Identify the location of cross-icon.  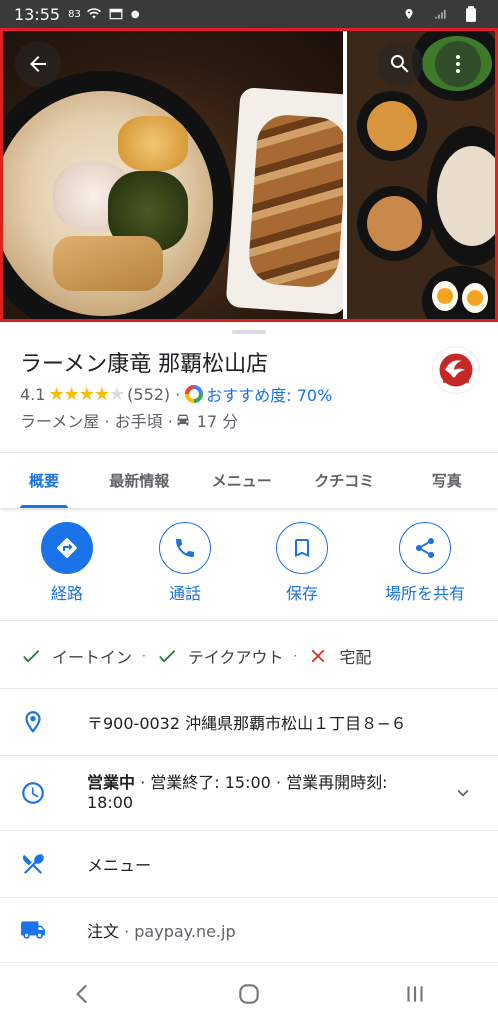
(318, 656).